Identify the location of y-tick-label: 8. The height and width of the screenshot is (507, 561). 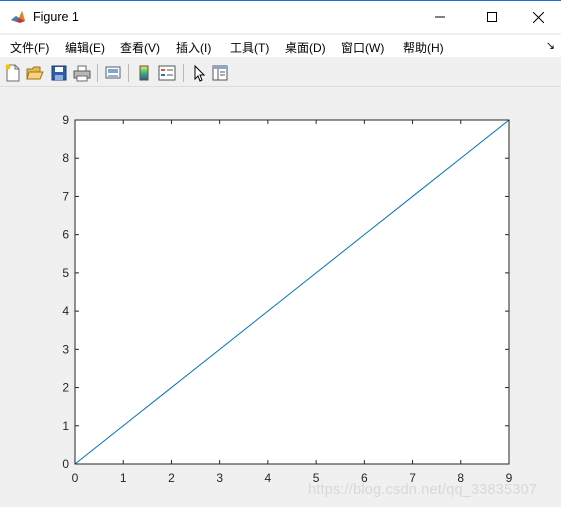
(65, 158).